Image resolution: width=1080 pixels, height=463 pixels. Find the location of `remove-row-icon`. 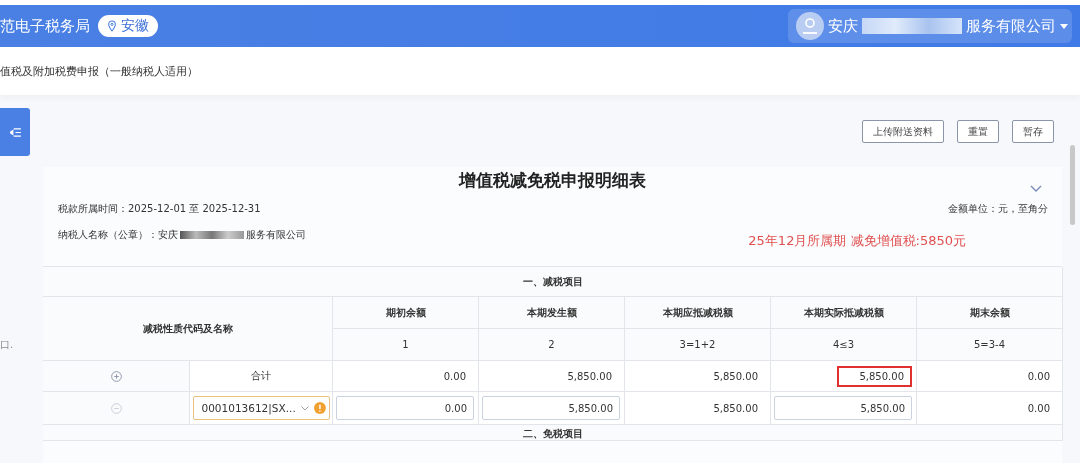

remove-row-icon is located at coordinates (116, 408).